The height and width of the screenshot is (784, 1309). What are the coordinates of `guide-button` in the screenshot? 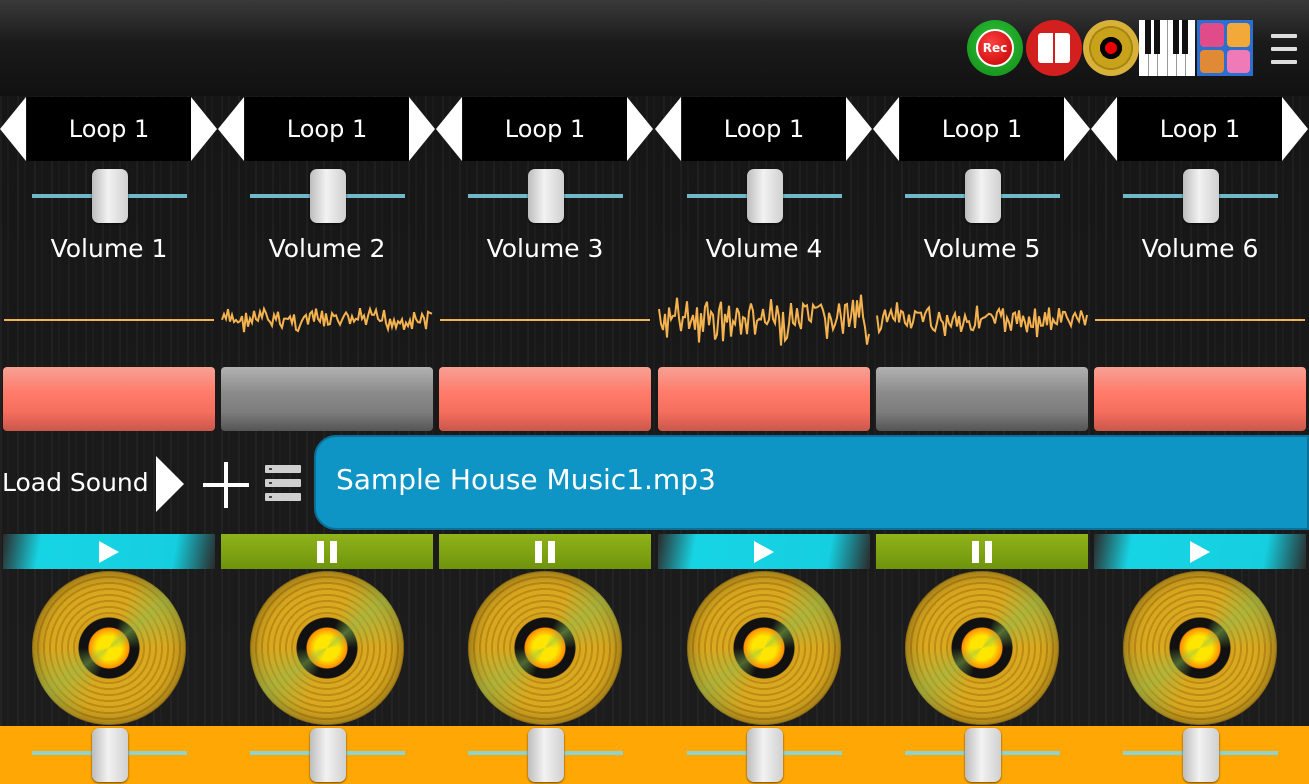 It's located at (1054, 48).